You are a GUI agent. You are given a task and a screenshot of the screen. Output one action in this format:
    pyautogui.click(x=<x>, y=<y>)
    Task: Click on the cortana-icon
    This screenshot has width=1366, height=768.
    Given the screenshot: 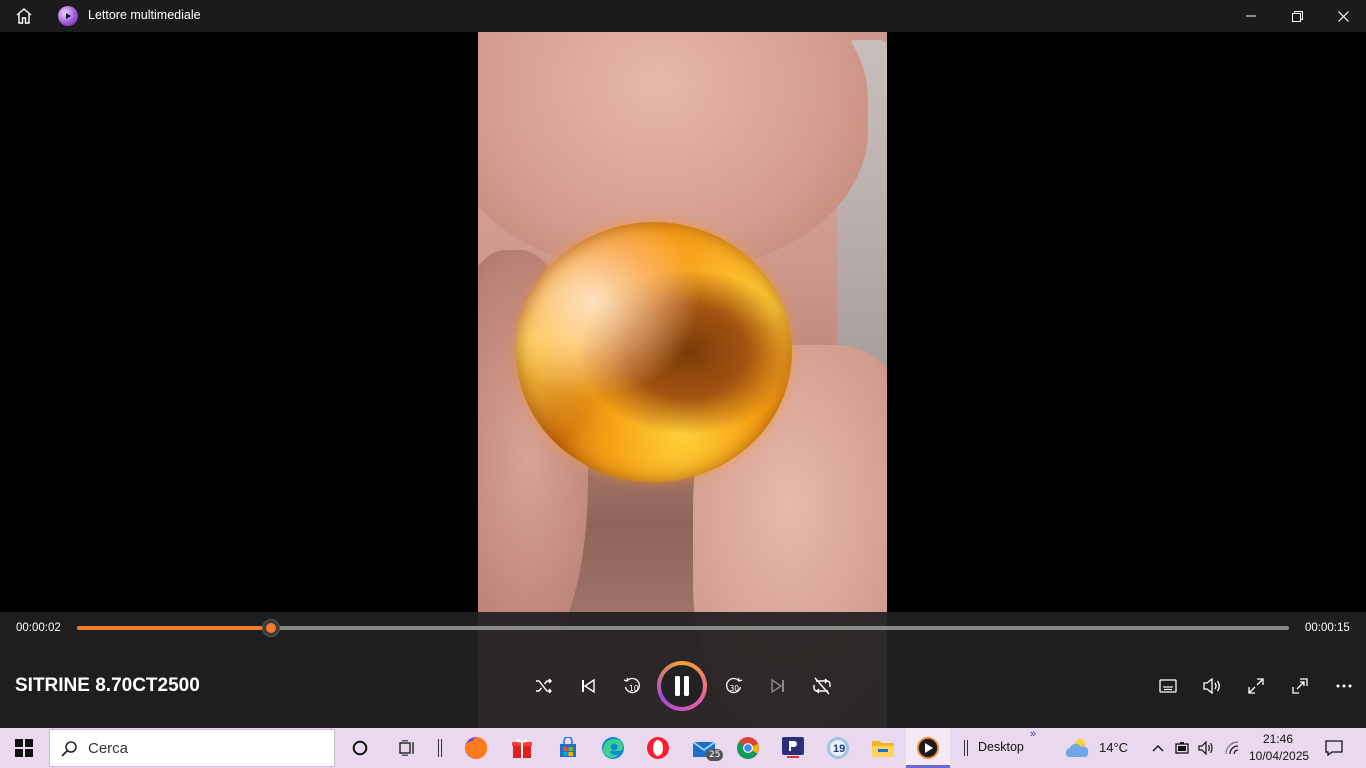 What is the action you would take?
    pyautogui.click(x=360, y=748)
    